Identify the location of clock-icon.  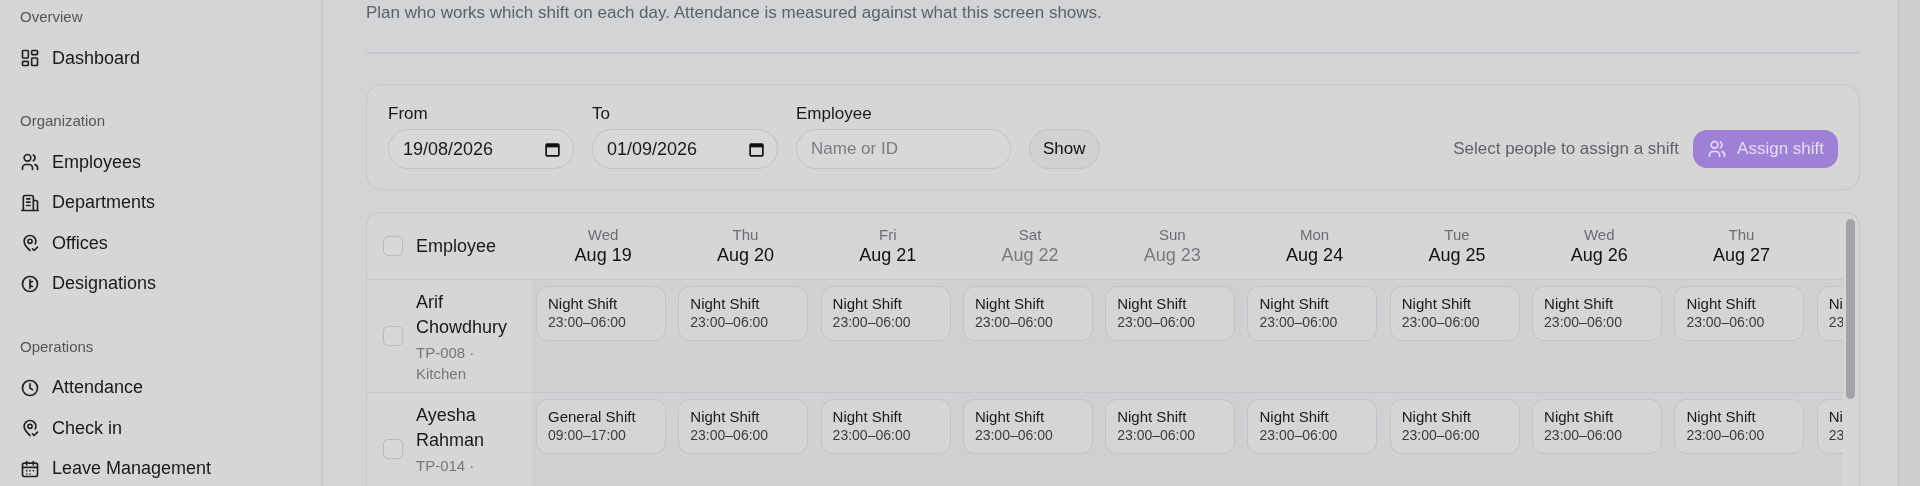
(30, 387).